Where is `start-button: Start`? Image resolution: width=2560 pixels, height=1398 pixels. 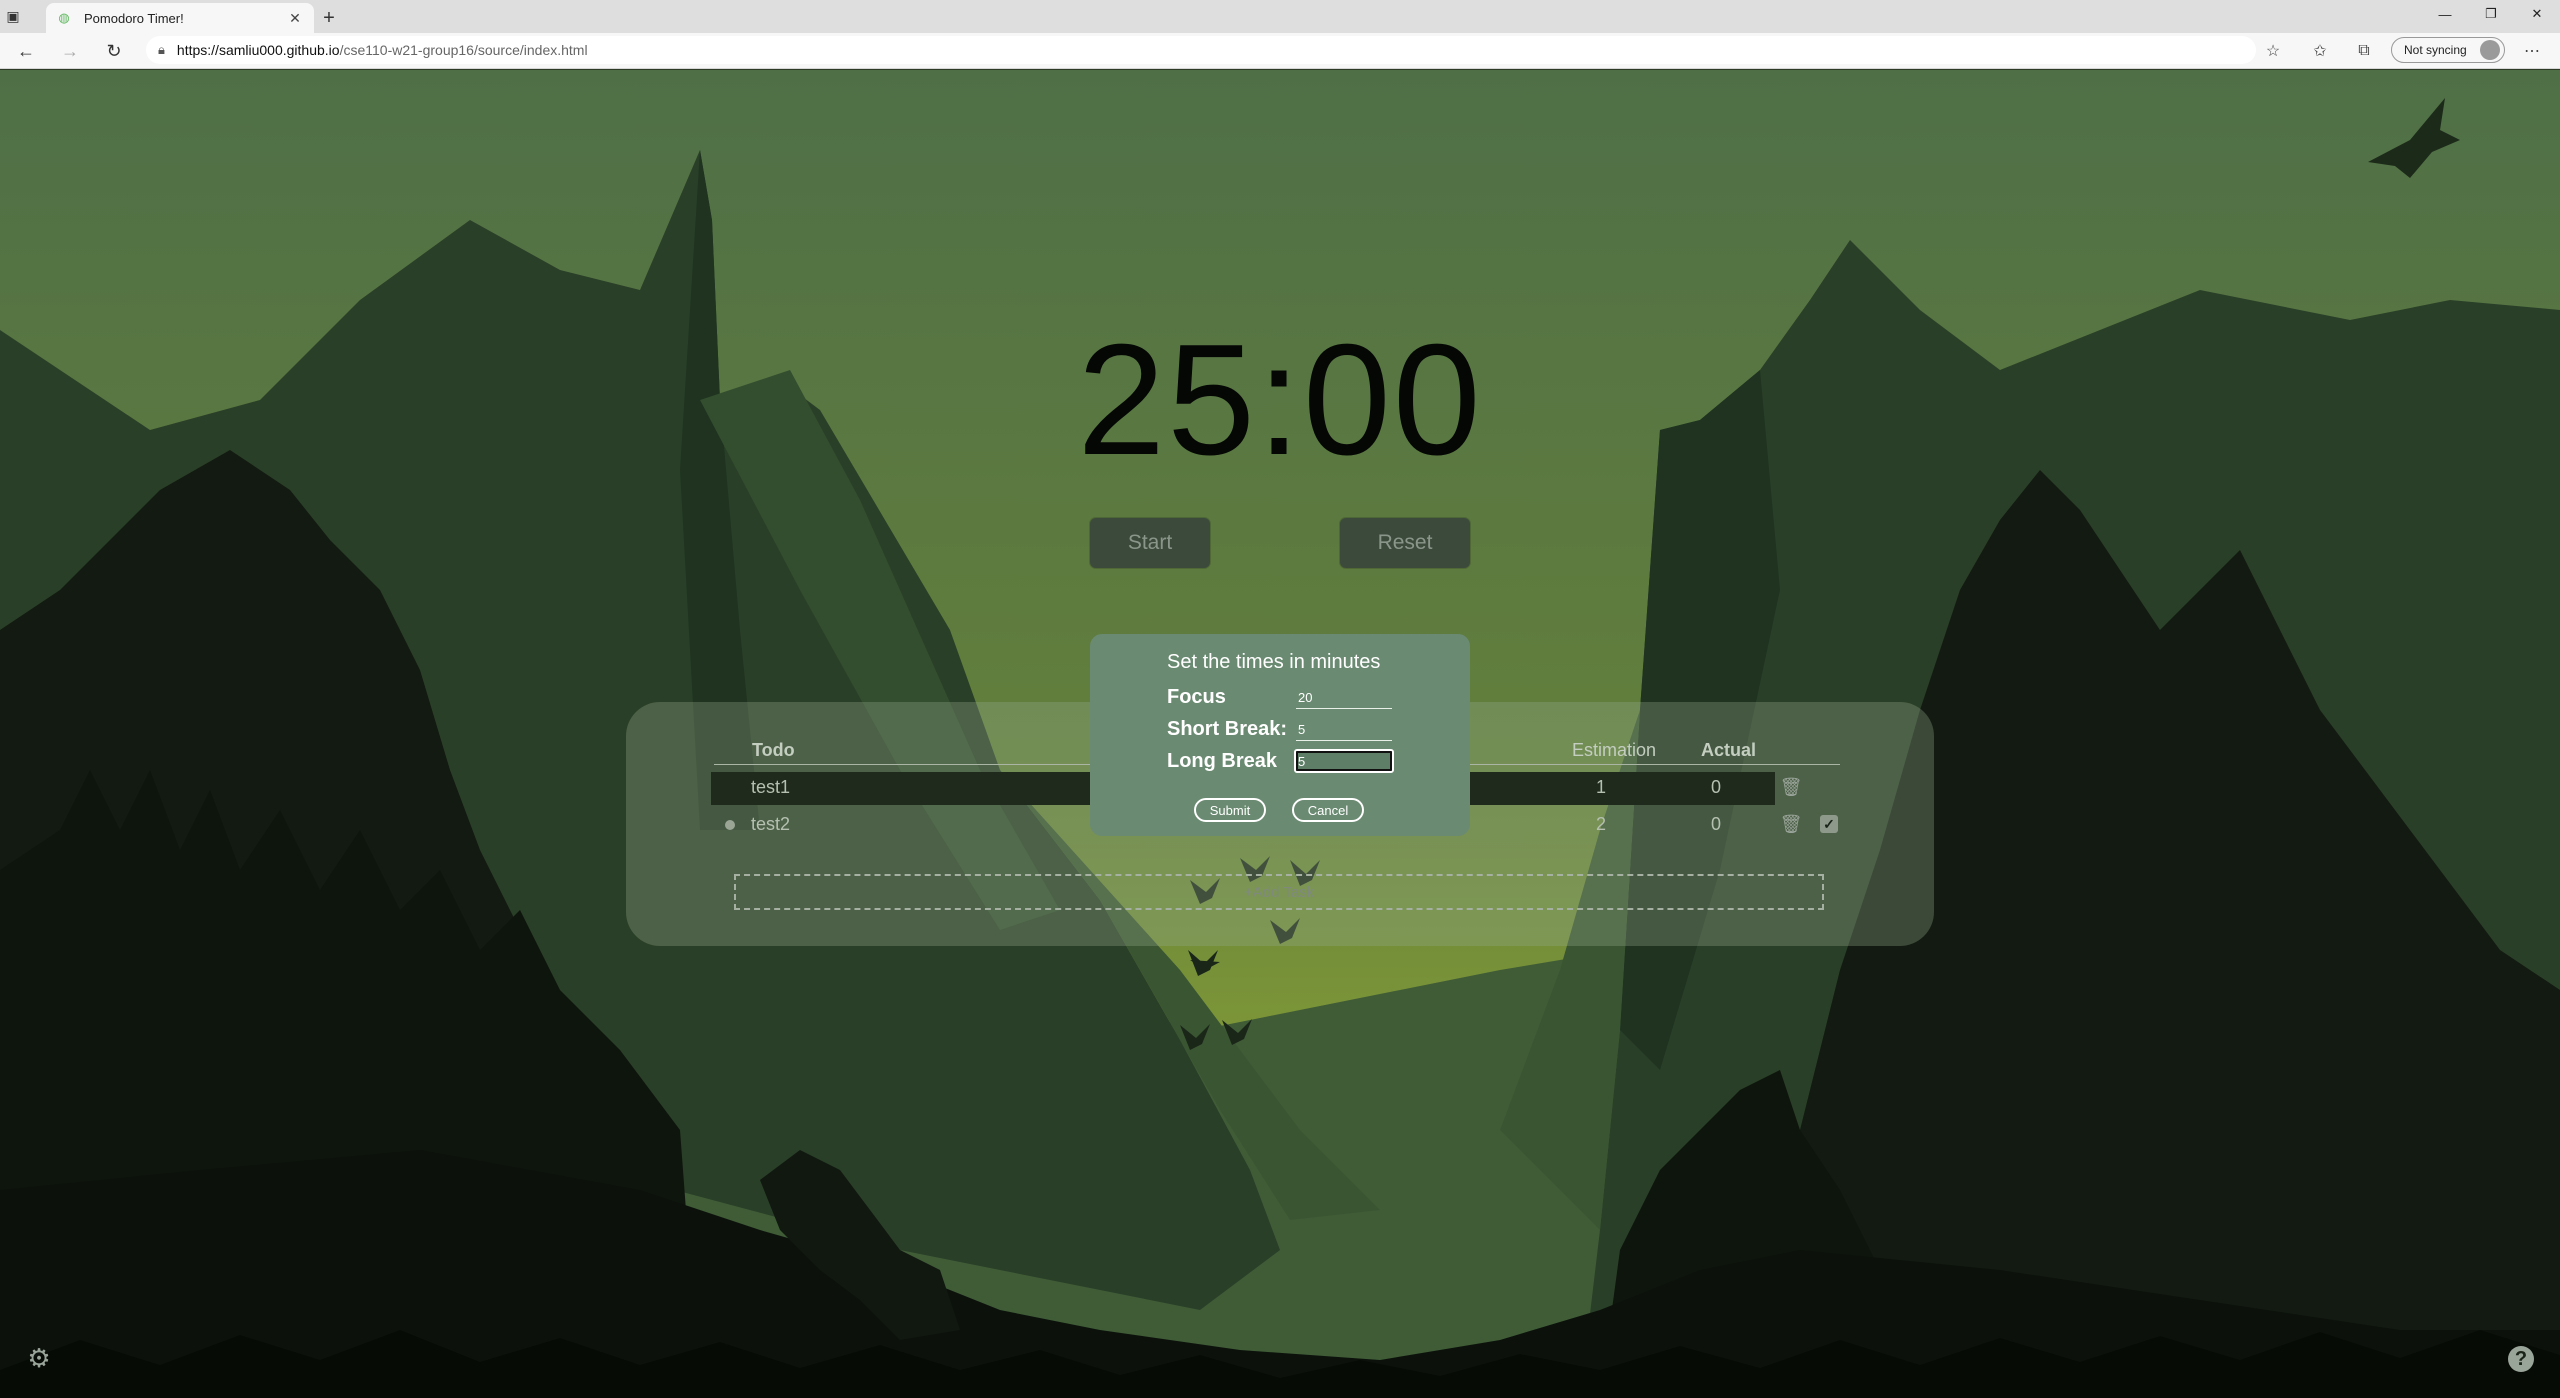
start-button: Start is located at coordinates (1150, 543).